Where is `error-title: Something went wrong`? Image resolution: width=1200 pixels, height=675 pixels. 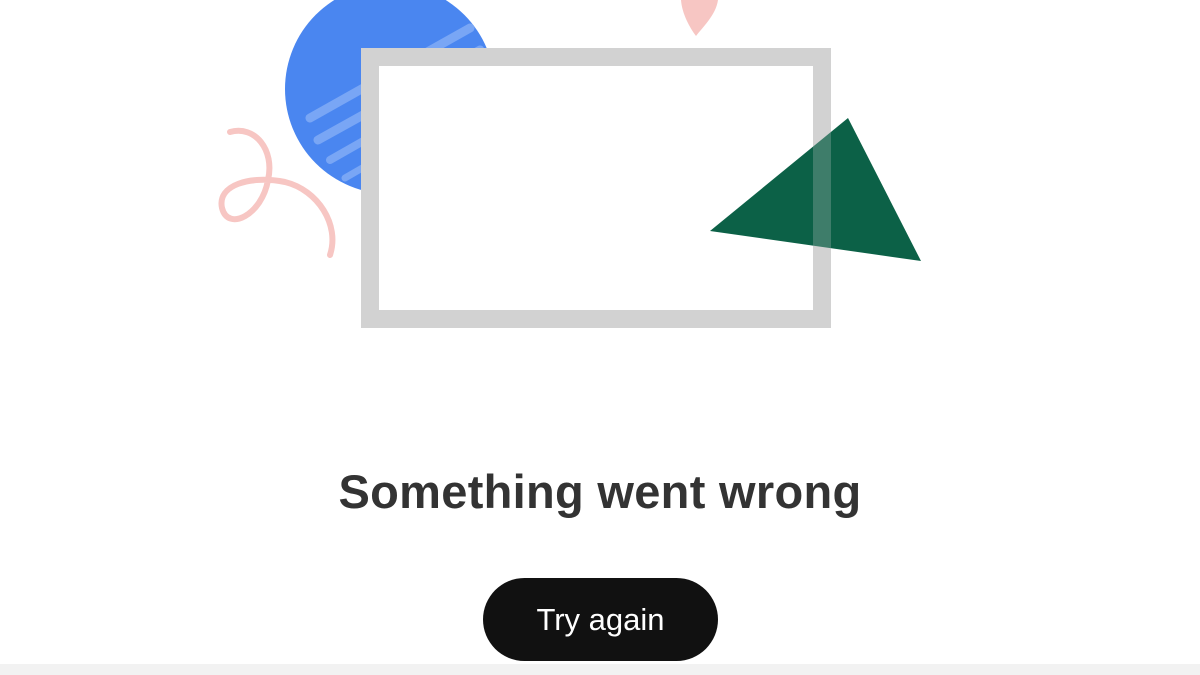 error-title: Something went wrong is located at coordinates (600, 491).